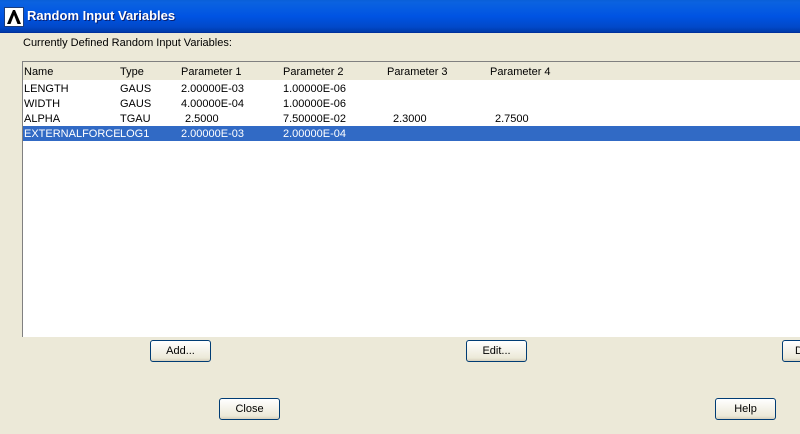 The image size is (800, 434). What do you see at coordinates (314, 119) in the screenshot?
I see `cell-parameter-2: 7.50000E-02` at bounding box center [314, 119].